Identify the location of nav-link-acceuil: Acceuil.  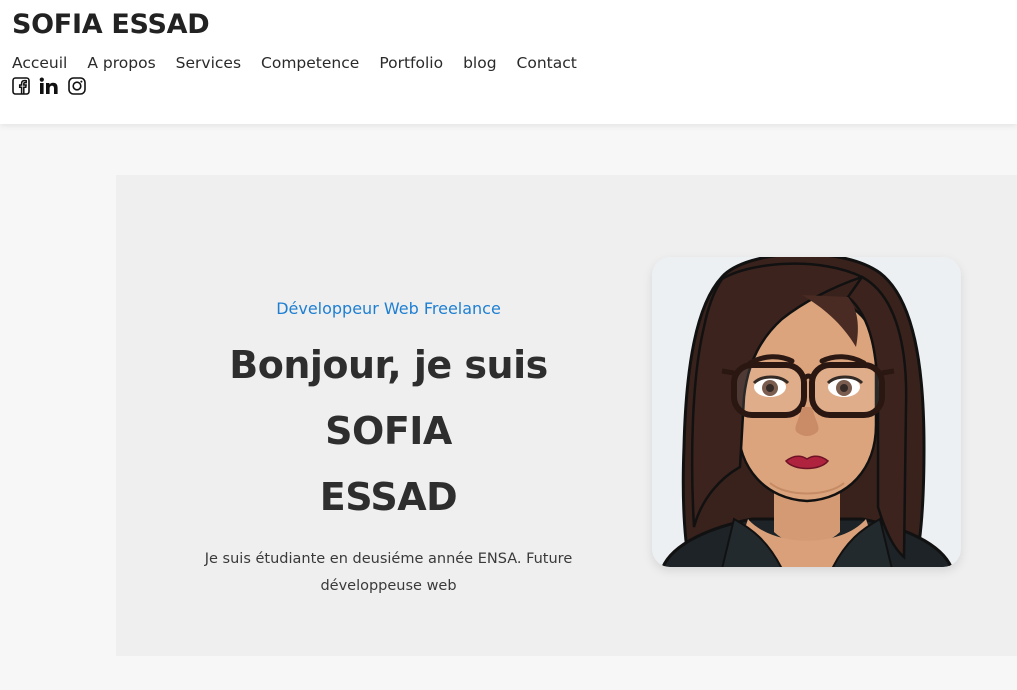
(39, 63).